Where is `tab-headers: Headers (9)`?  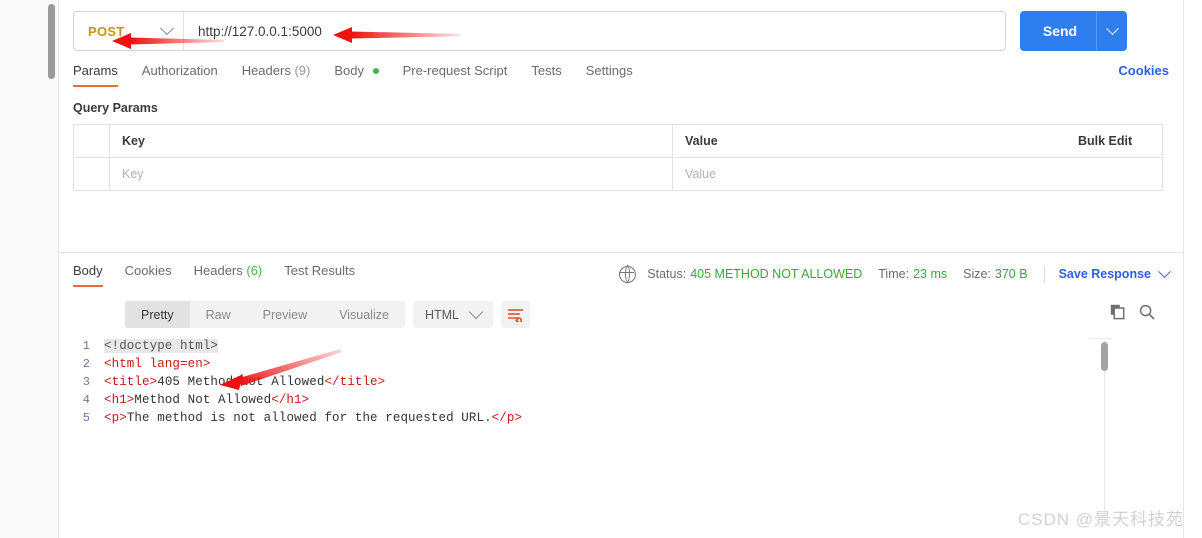
tab-headers: Headers (9) is located at coordinates (276, 74).